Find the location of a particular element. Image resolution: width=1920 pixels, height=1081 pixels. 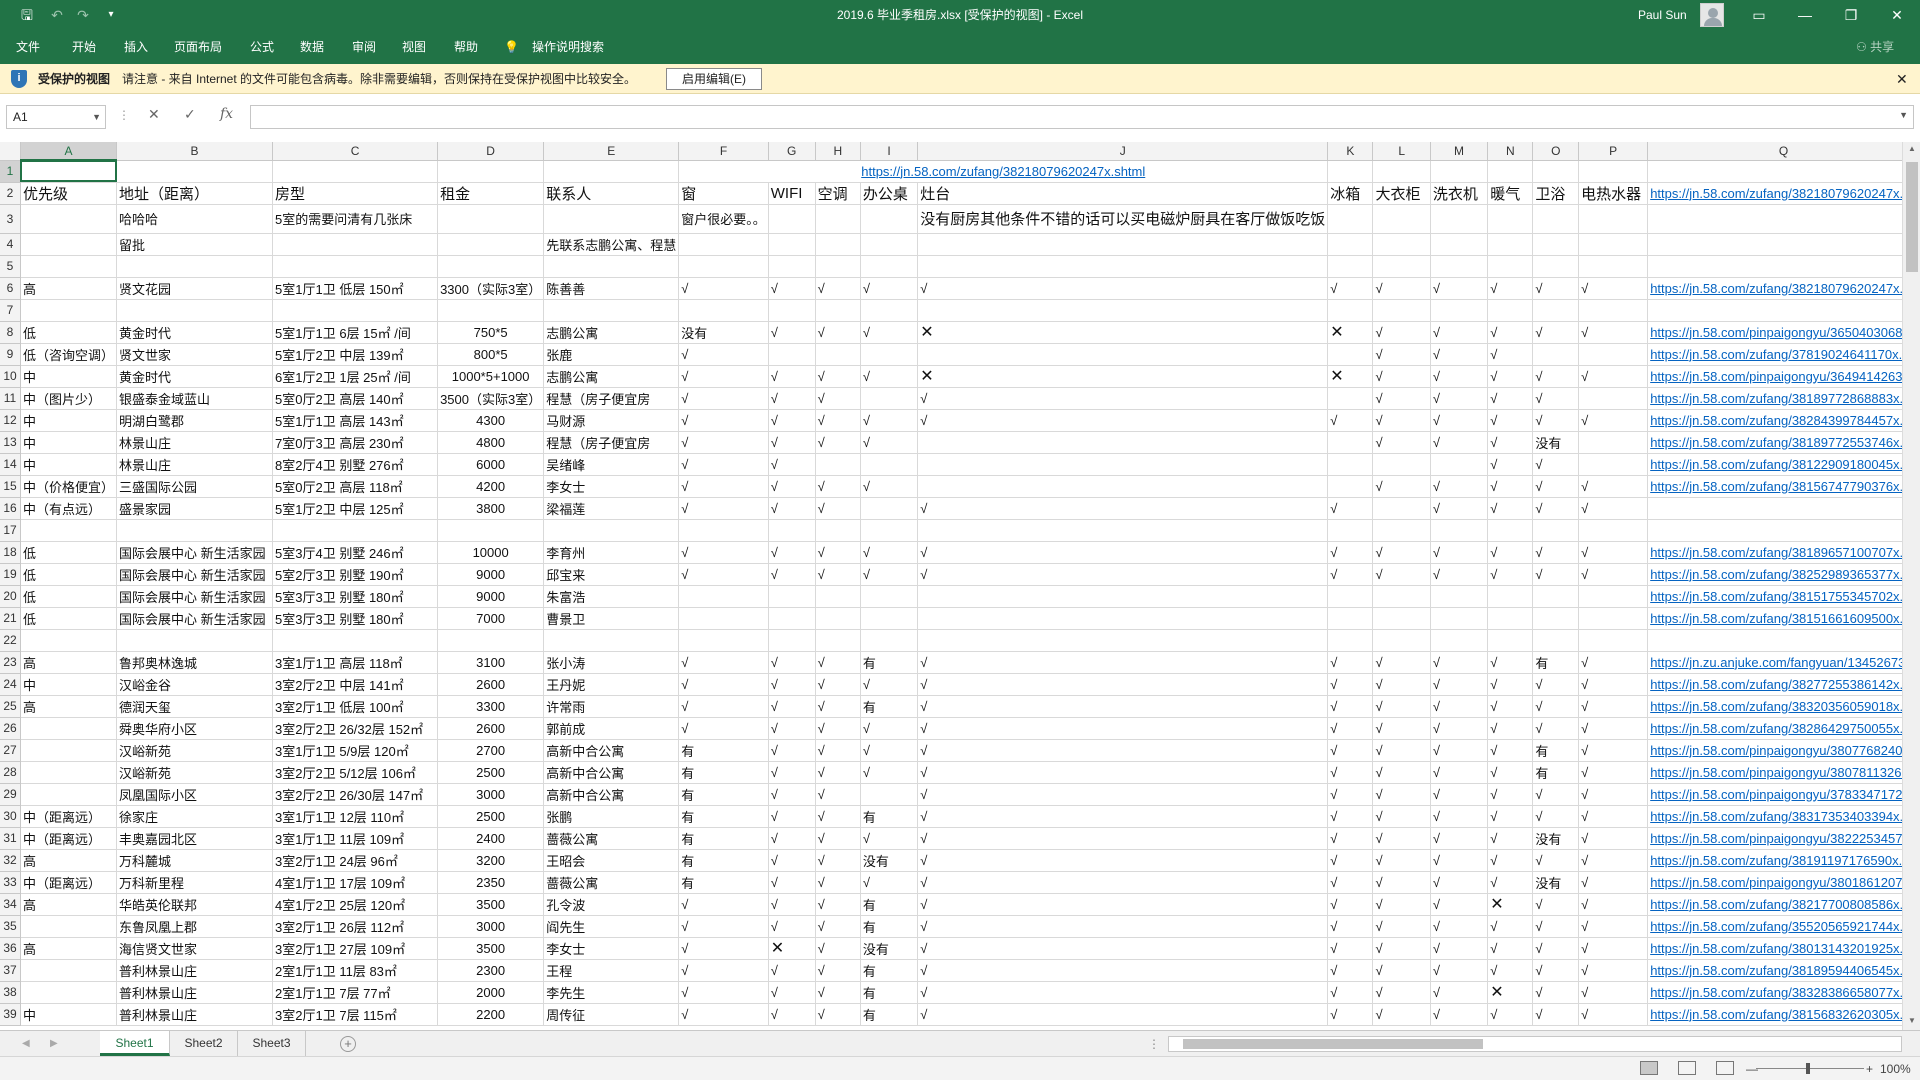

row-header: 35 is located at coordinates (10, 926).